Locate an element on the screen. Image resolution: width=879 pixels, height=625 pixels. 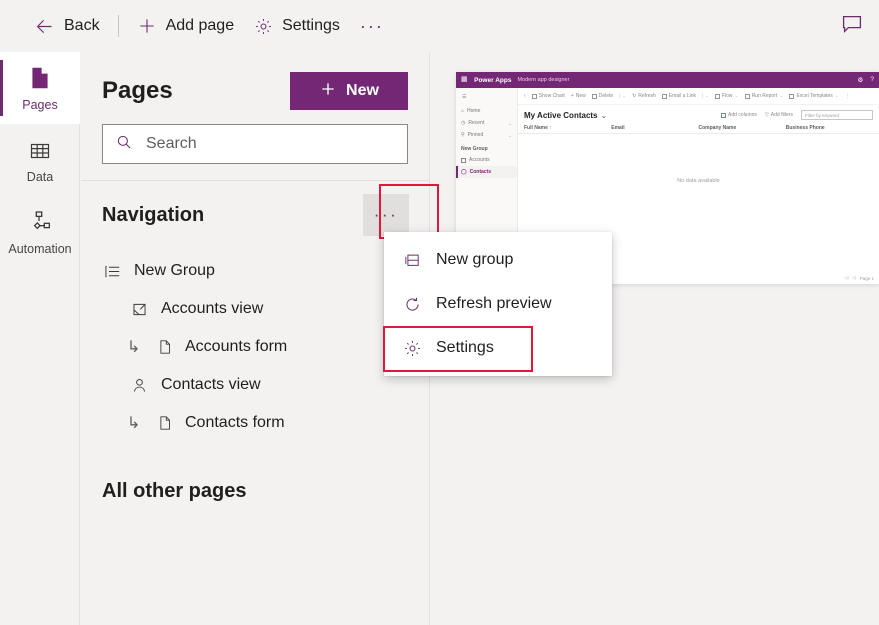
sidebar-item-label: Pages is located at coordinates (40, 104).